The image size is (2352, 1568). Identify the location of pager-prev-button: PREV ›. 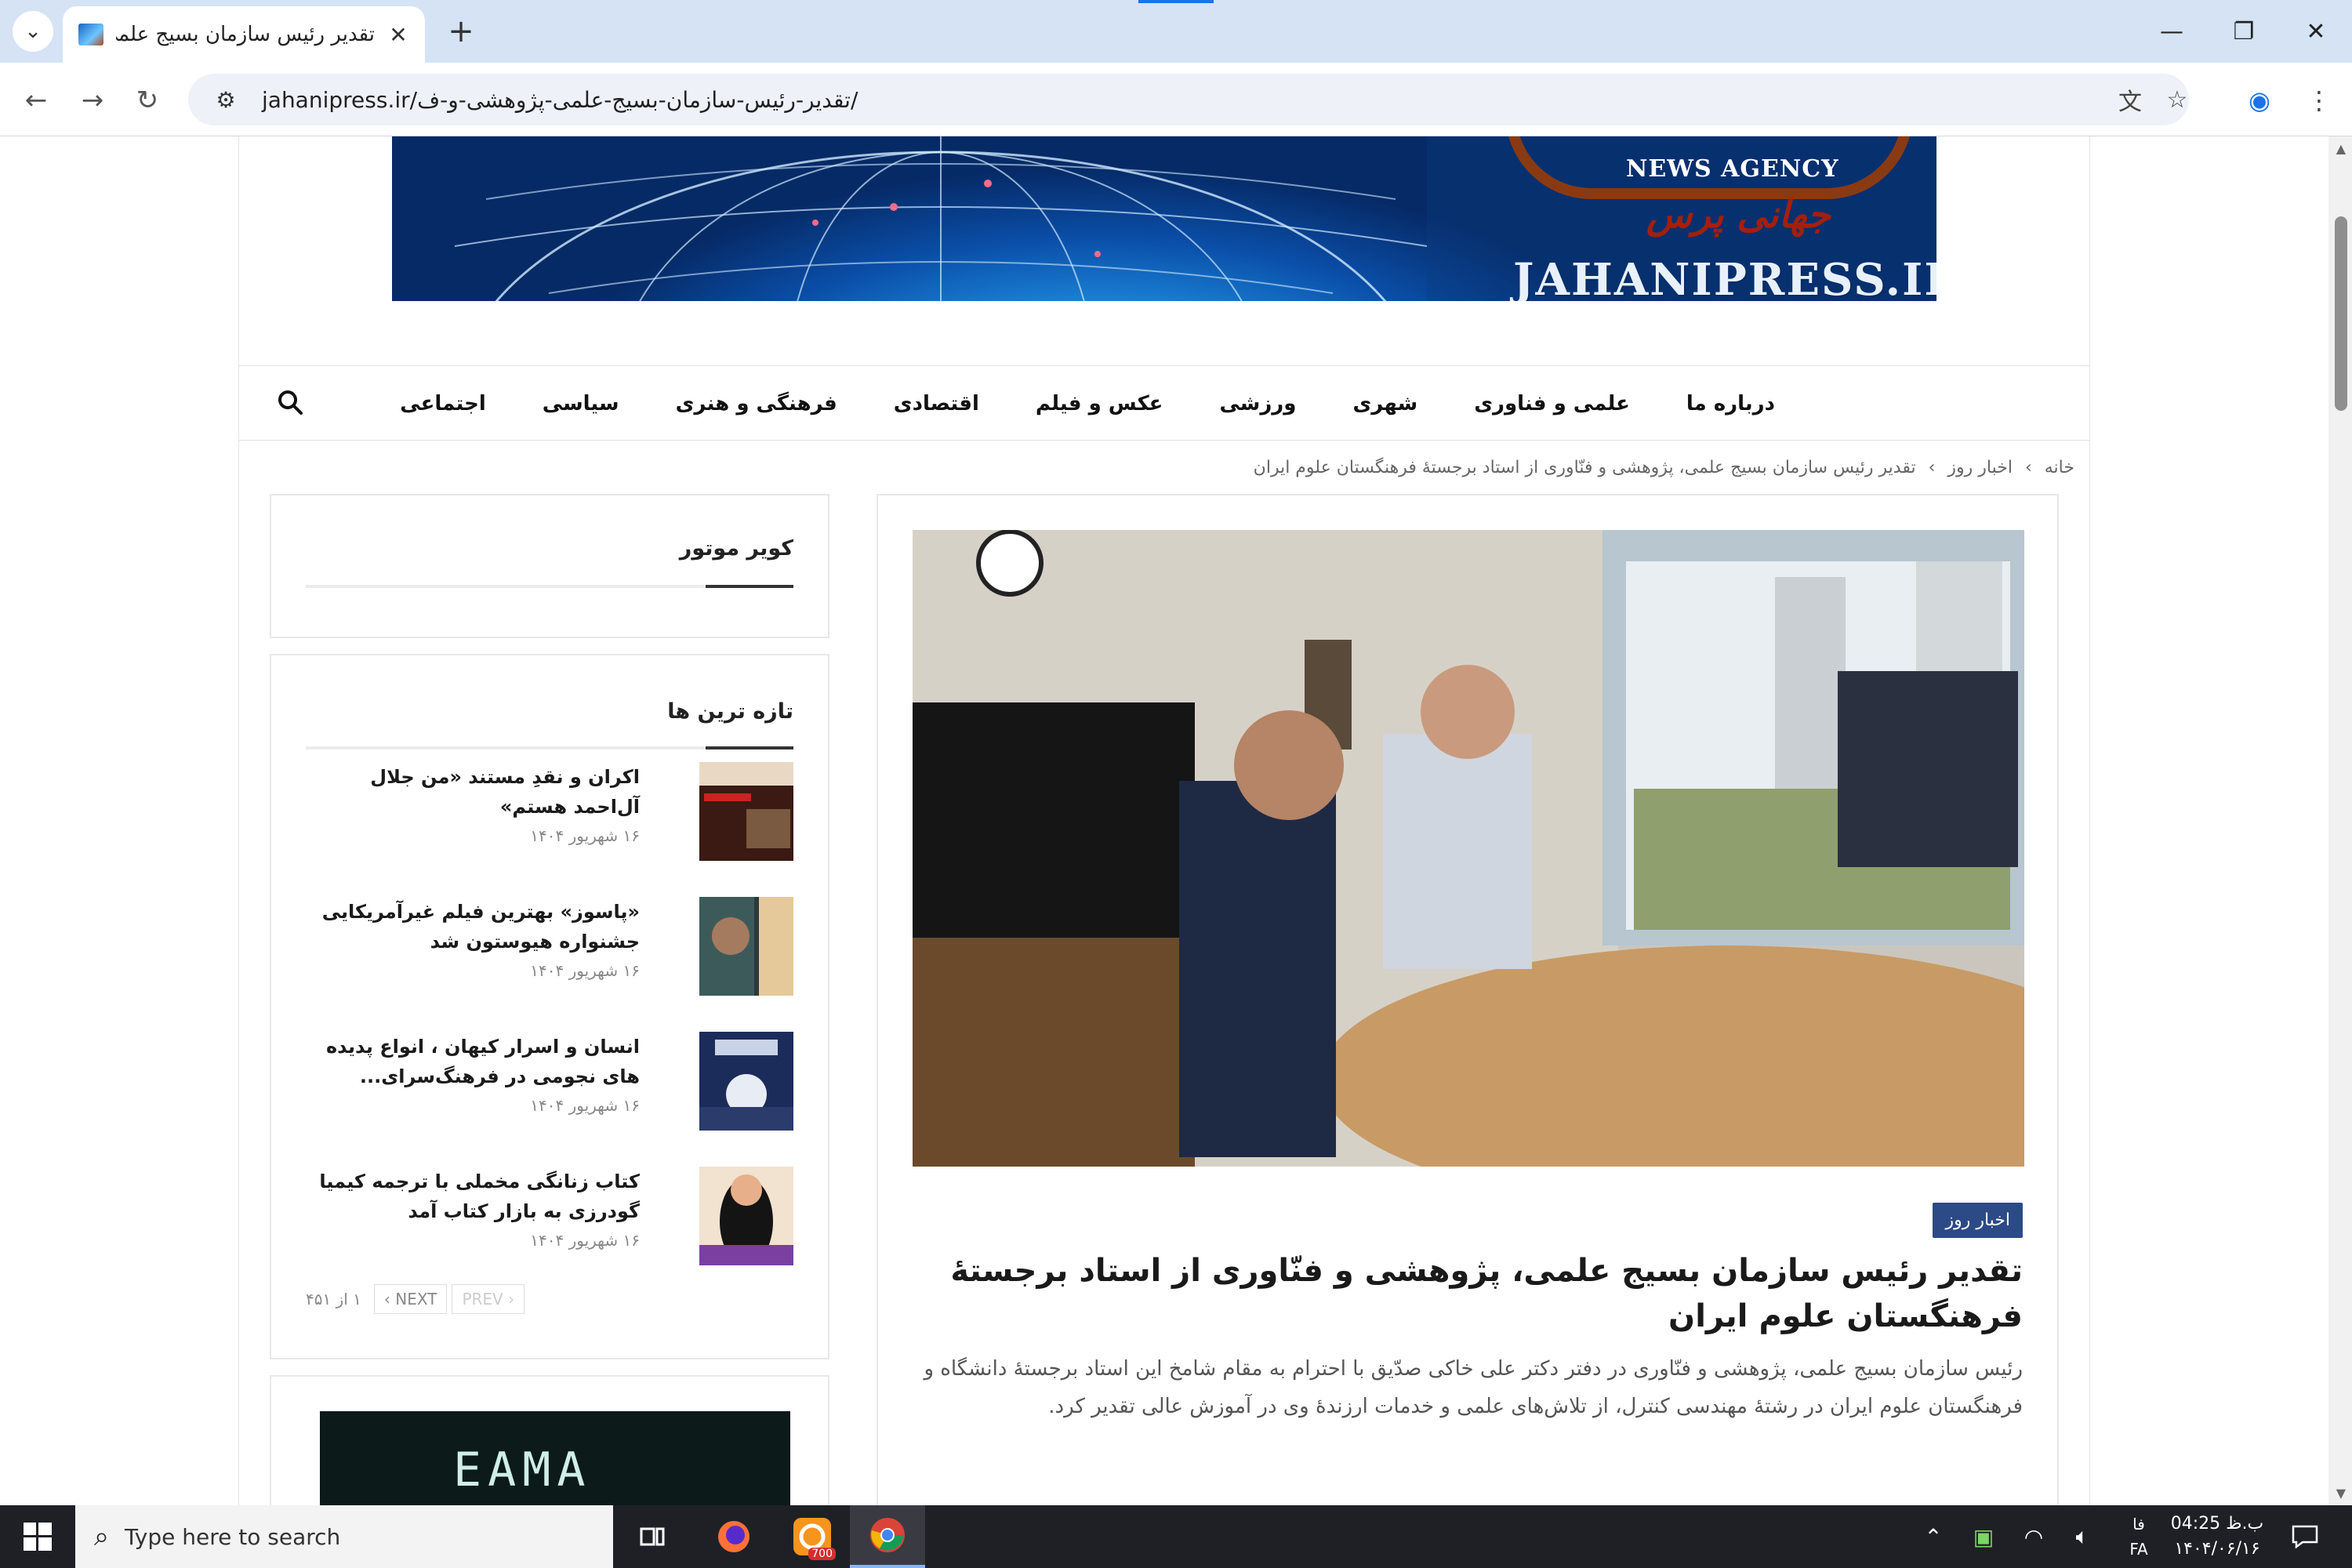
(489, 1299).